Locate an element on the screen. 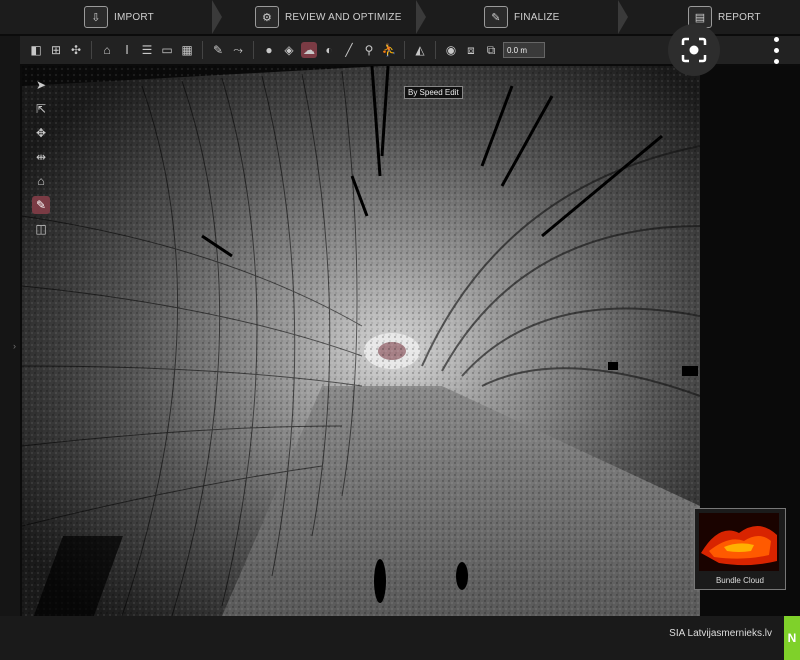 Image resolution: width=800 pixels, height=660 pixels. table-icon: ▦ is located at coordinates (187, 50).